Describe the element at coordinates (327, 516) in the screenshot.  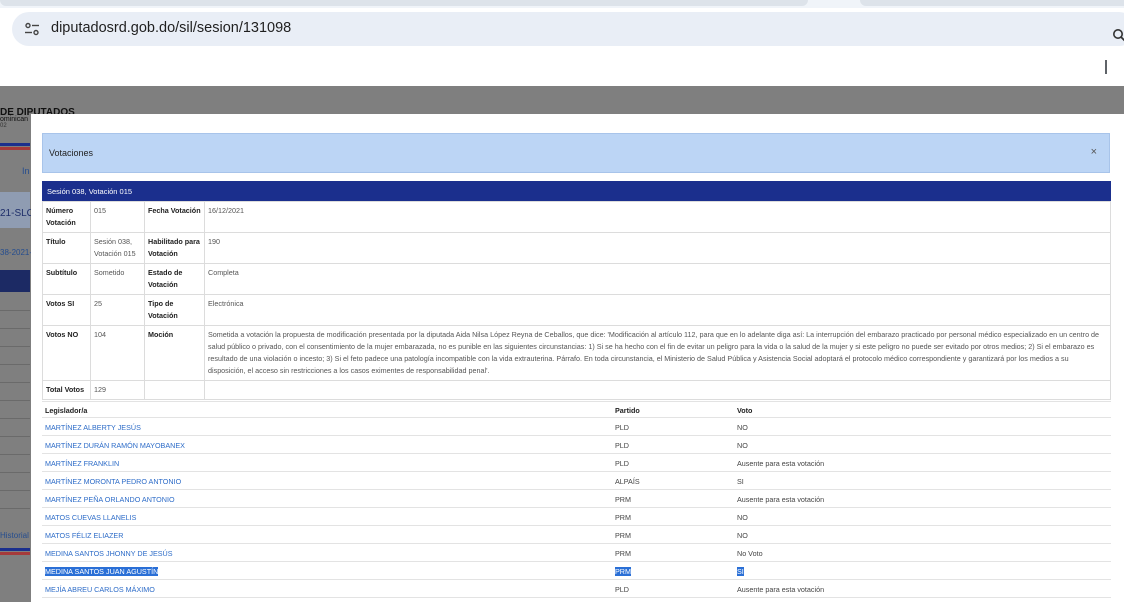
I see `legislator-link: MATOS CUEVAS LLANELIS` at that location.